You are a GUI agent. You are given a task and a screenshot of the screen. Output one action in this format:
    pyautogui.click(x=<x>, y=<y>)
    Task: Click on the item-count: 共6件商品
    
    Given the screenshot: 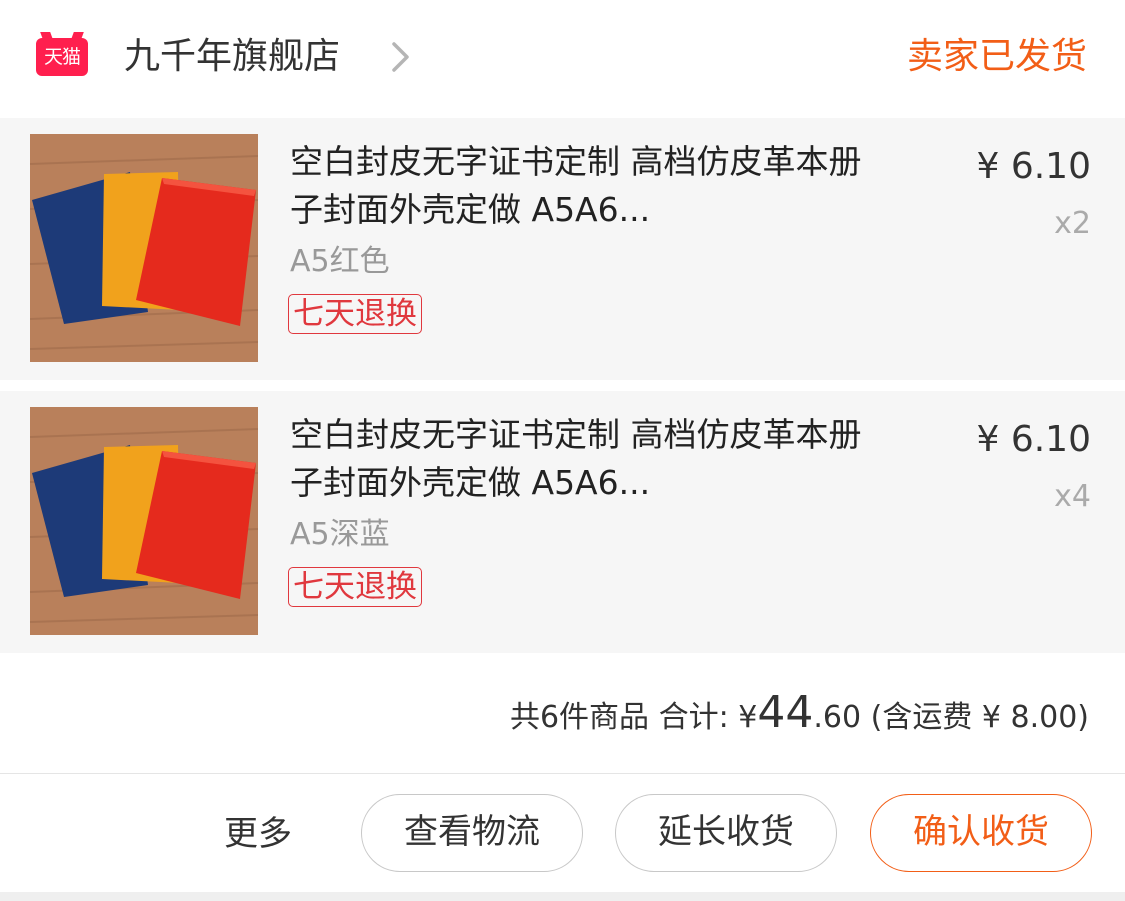 What is the action you would take?
    pyautogui.click(x=579, y=717)
    